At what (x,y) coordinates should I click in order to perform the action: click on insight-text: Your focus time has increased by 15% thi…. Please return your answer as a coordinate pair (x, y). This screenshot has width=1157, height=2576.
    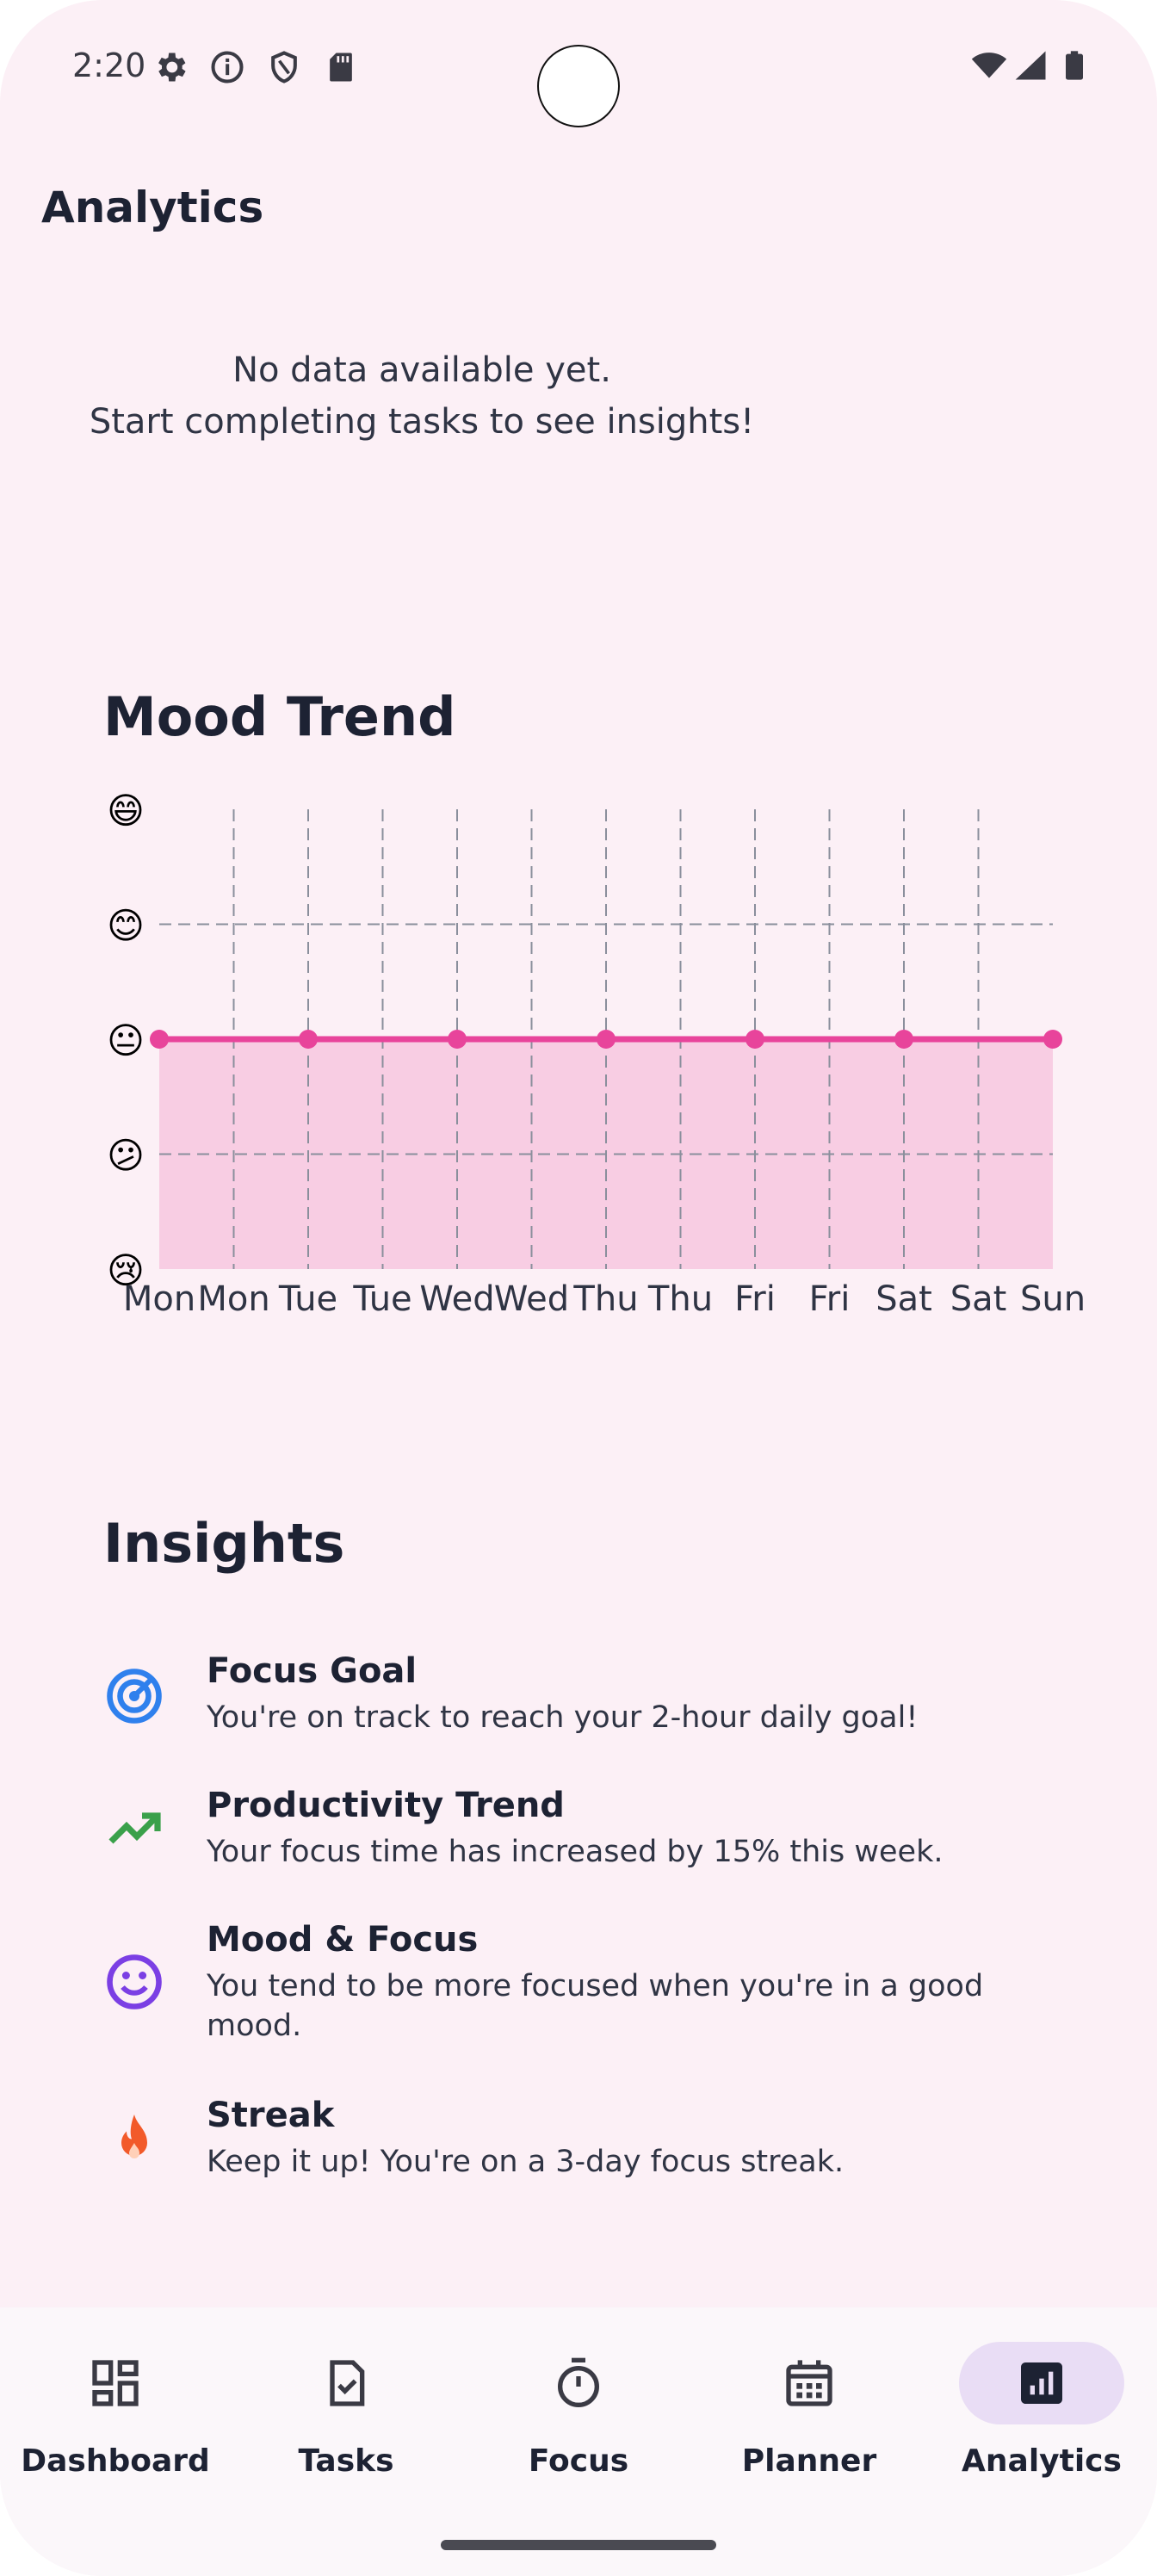
    Looking at the image, I should click on (575, 1852).